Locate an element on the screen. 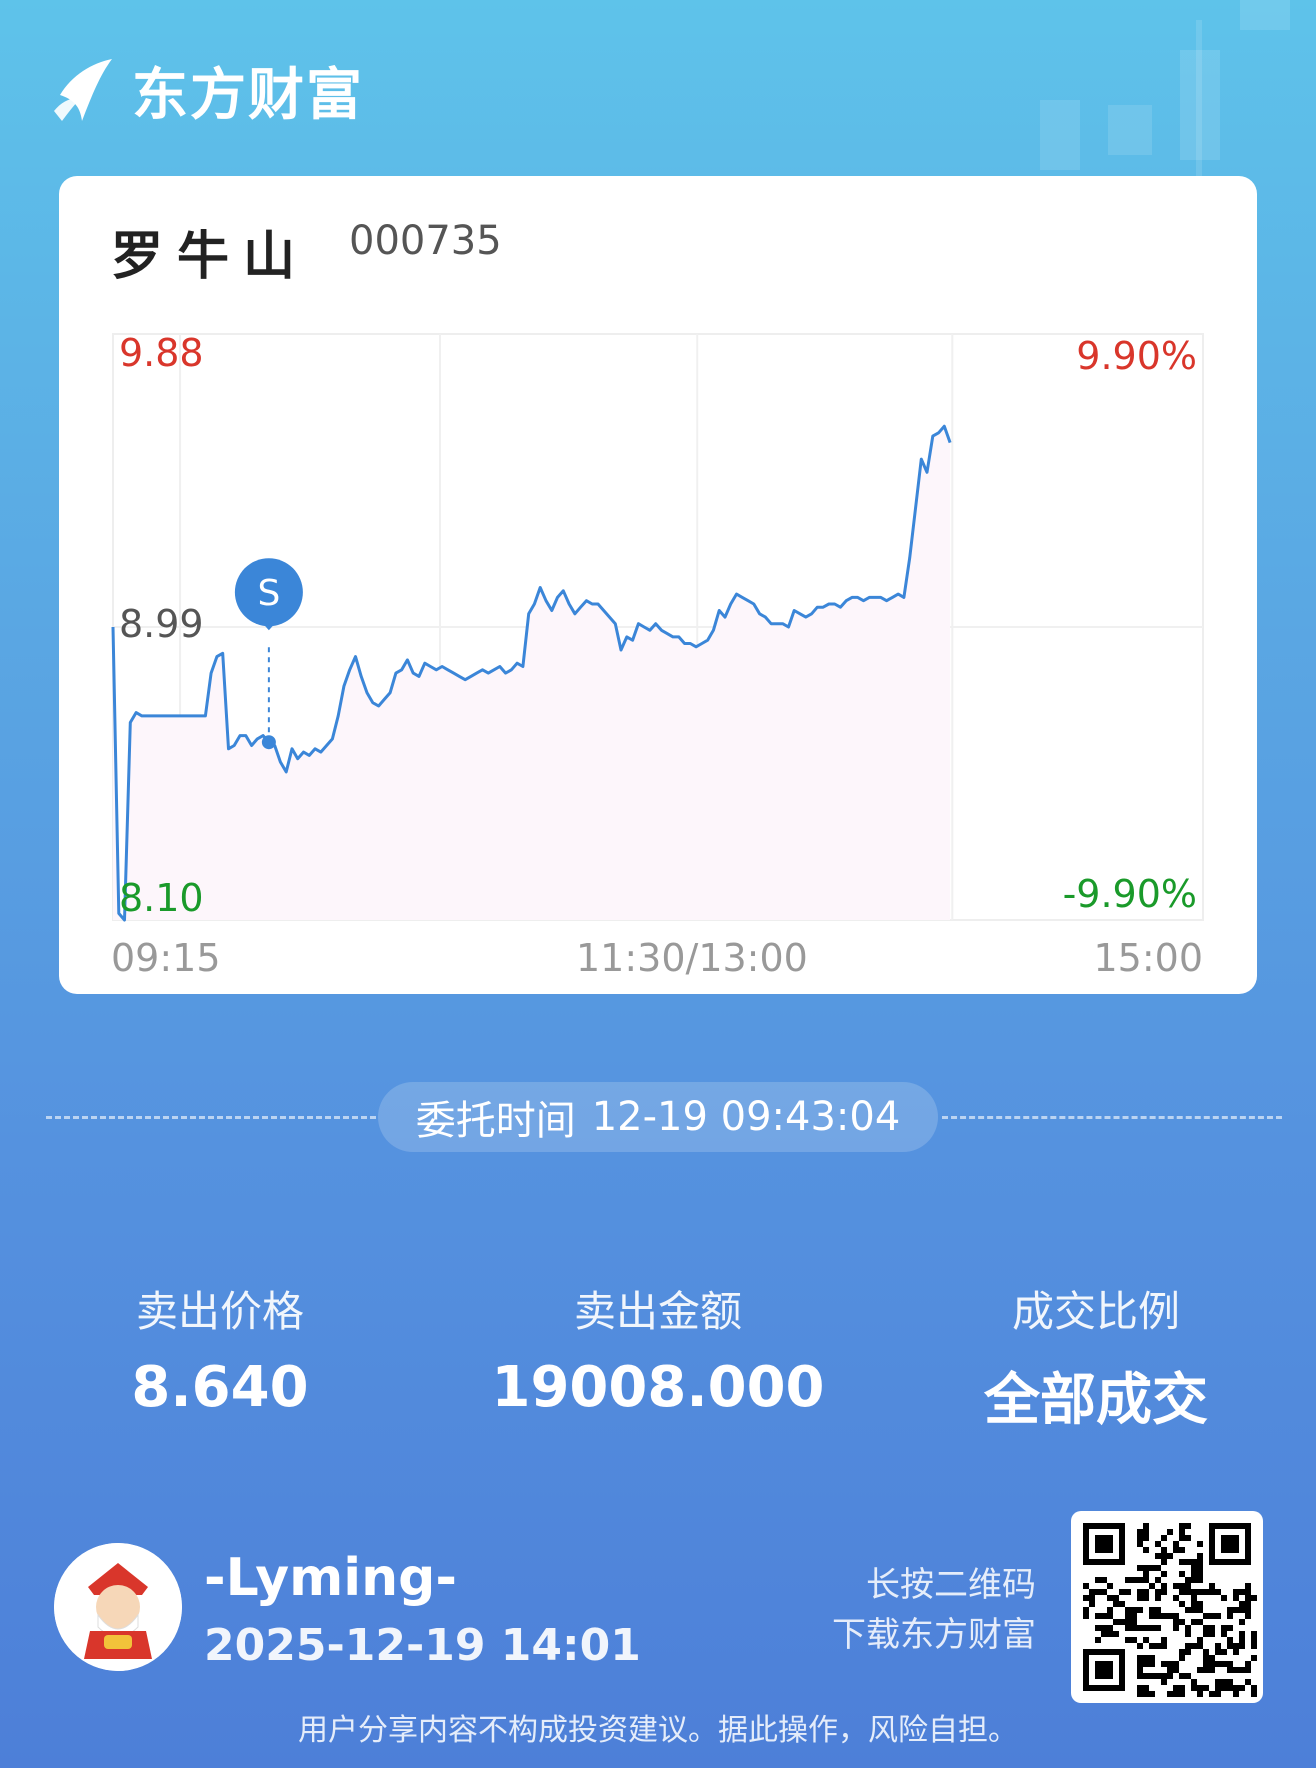 The width and height of the screenshot is (1316, 1768). x-axis-label-close: 15:00 is located at coordinates (1148, 958).